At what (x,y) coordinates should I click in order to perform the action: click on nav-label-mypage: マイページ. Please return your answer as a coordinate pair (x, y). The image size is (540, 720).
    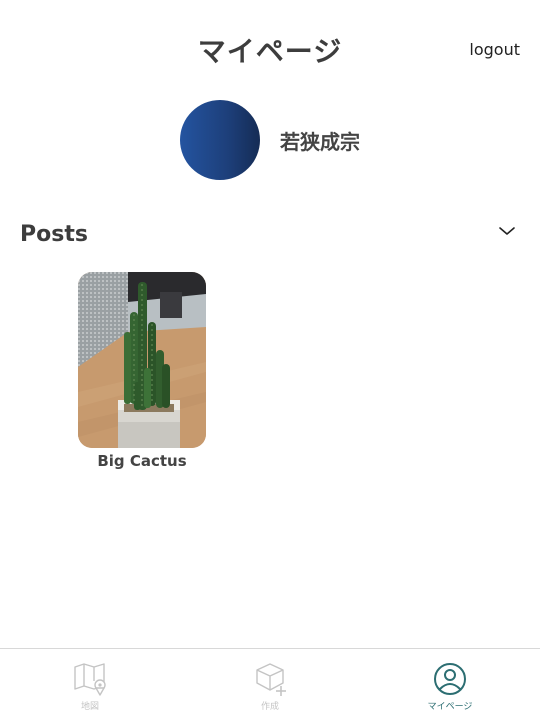
    Looking at the image, I should click on (450, 707).